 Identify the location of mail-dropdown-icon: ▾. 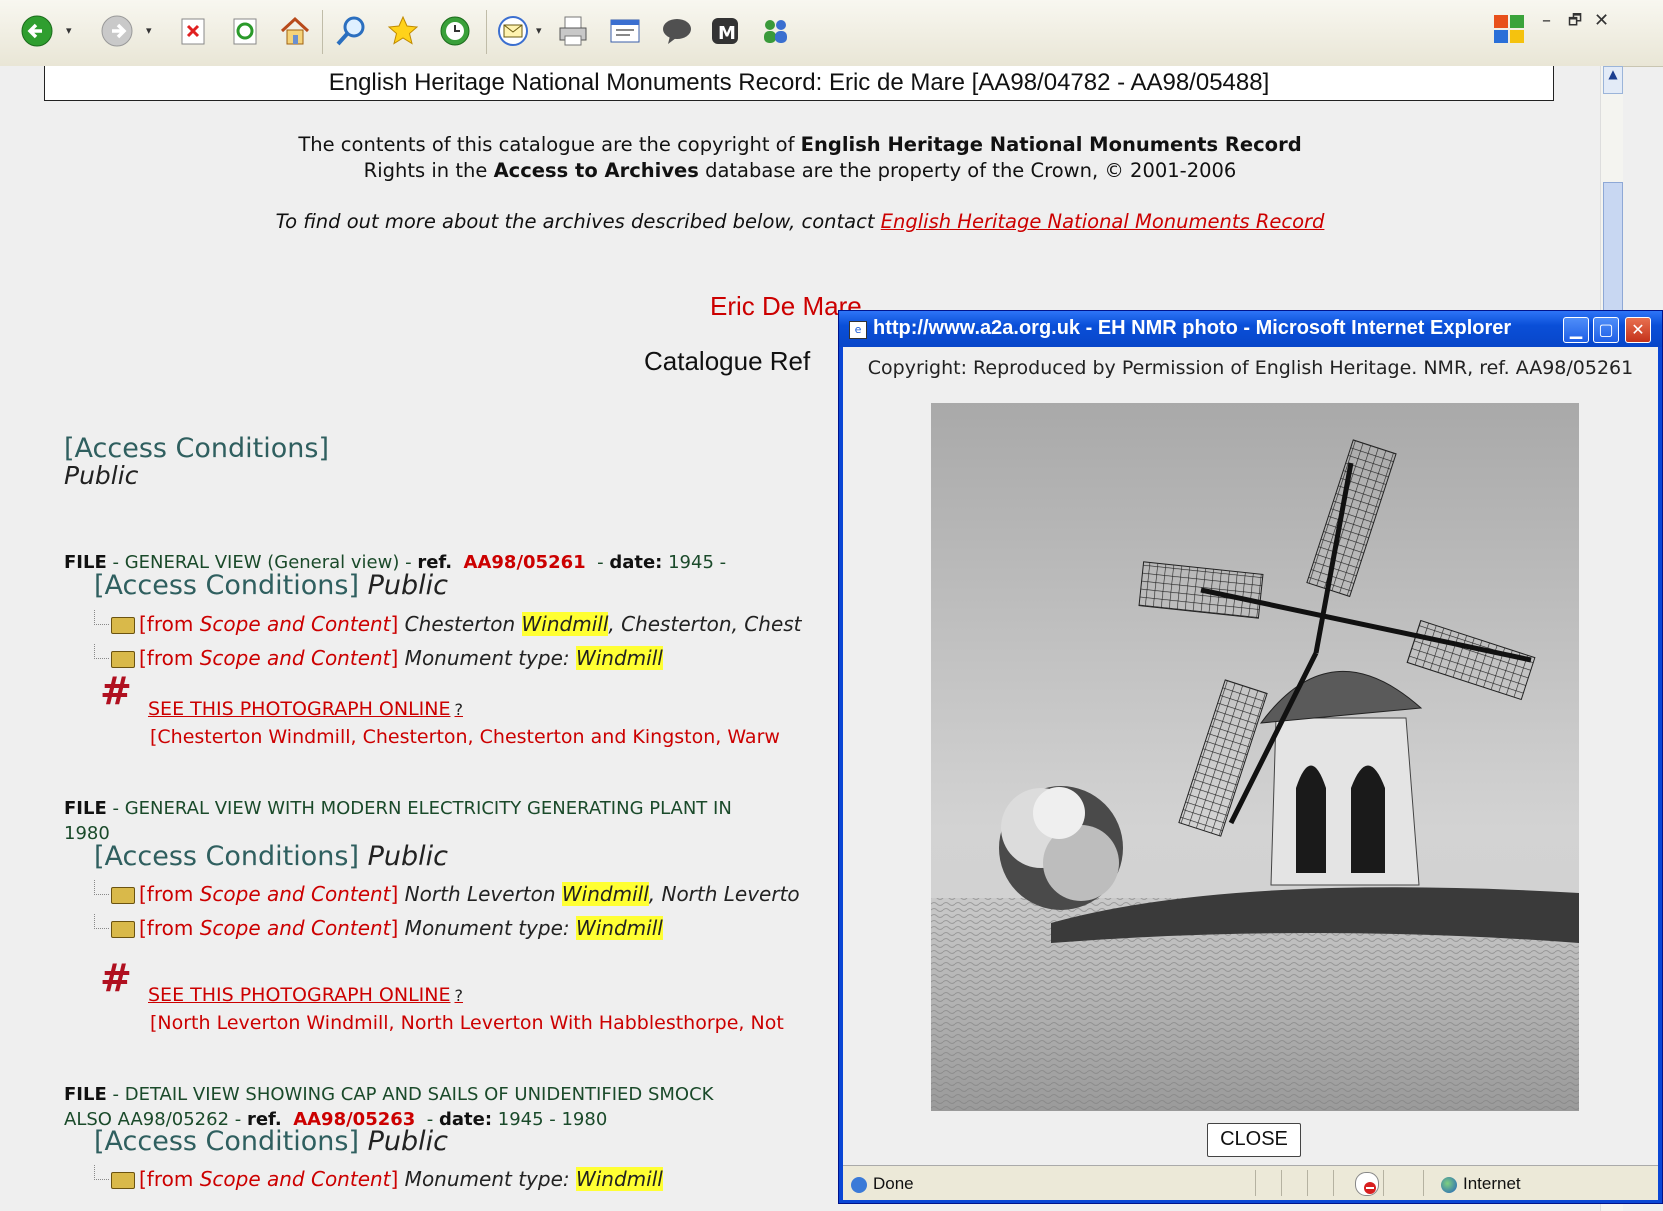
(539, 30).